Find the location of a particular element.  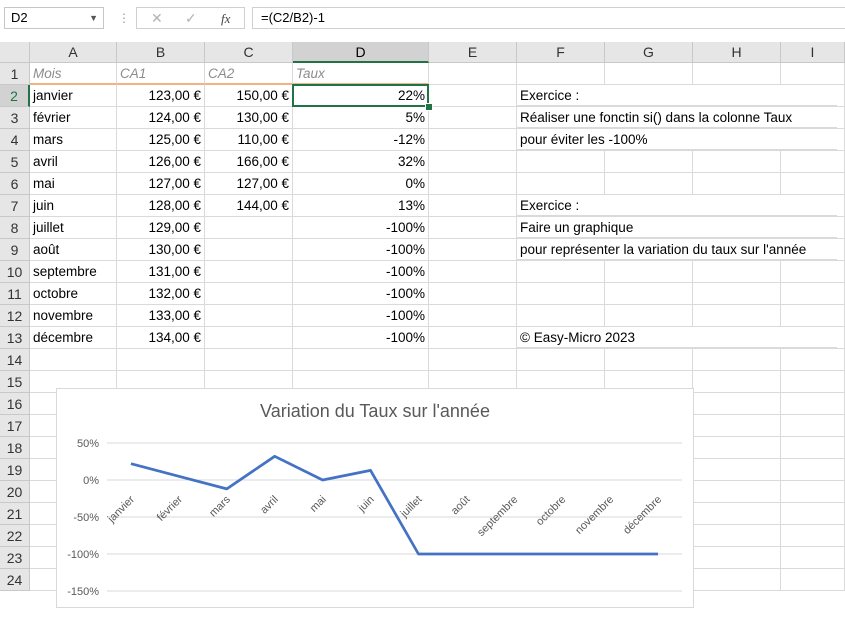

function-icon: fx is located at coordinates (225, 19).